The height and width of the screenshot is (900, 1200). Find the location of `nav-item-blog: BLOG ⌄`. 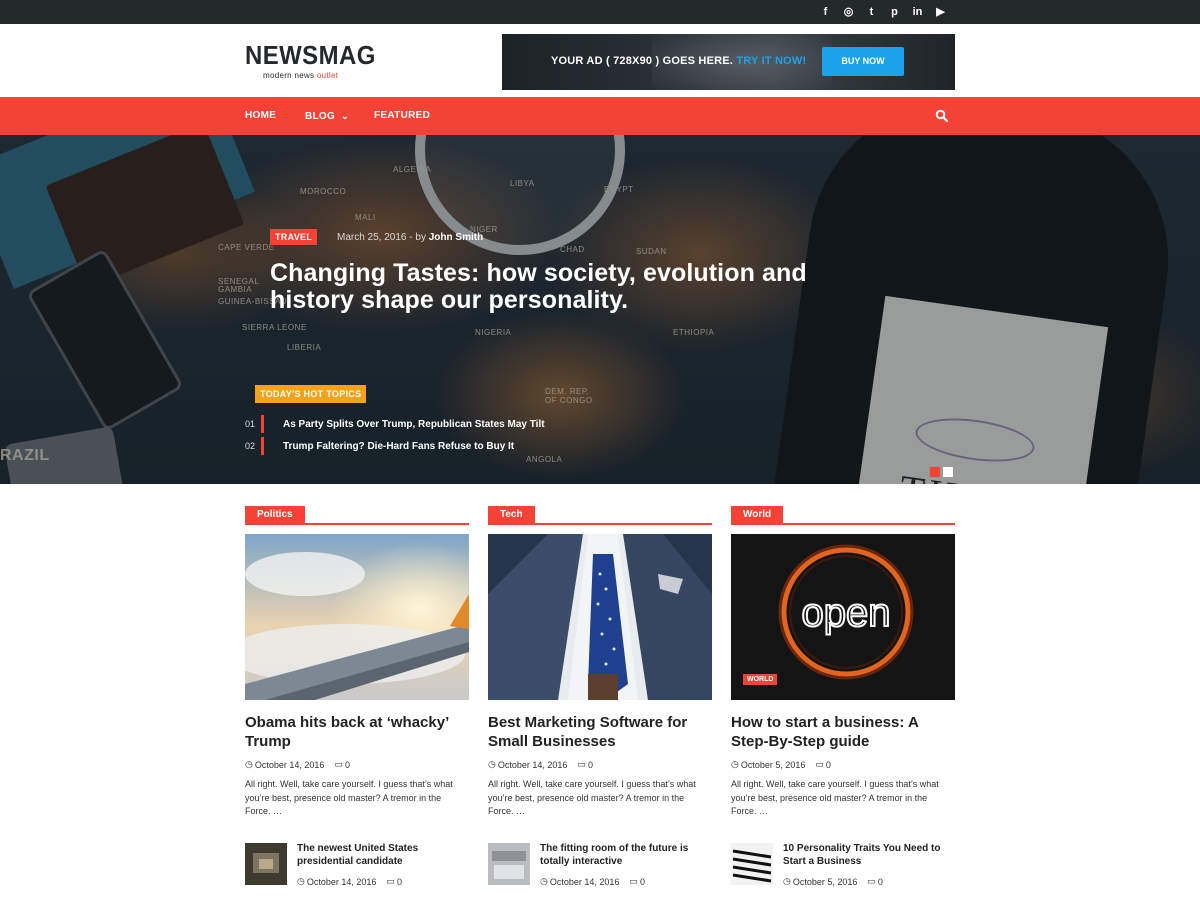

nav-item-blog: BLOG ⌄ is located at coordinates (327, 116).